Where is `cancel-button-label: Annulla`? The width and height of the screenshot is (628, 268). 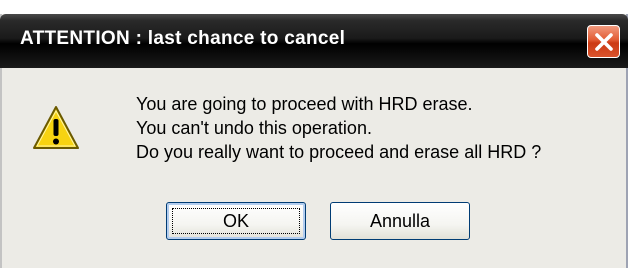
cancel-button-label: Annulla is located at coordinates (400, 221).